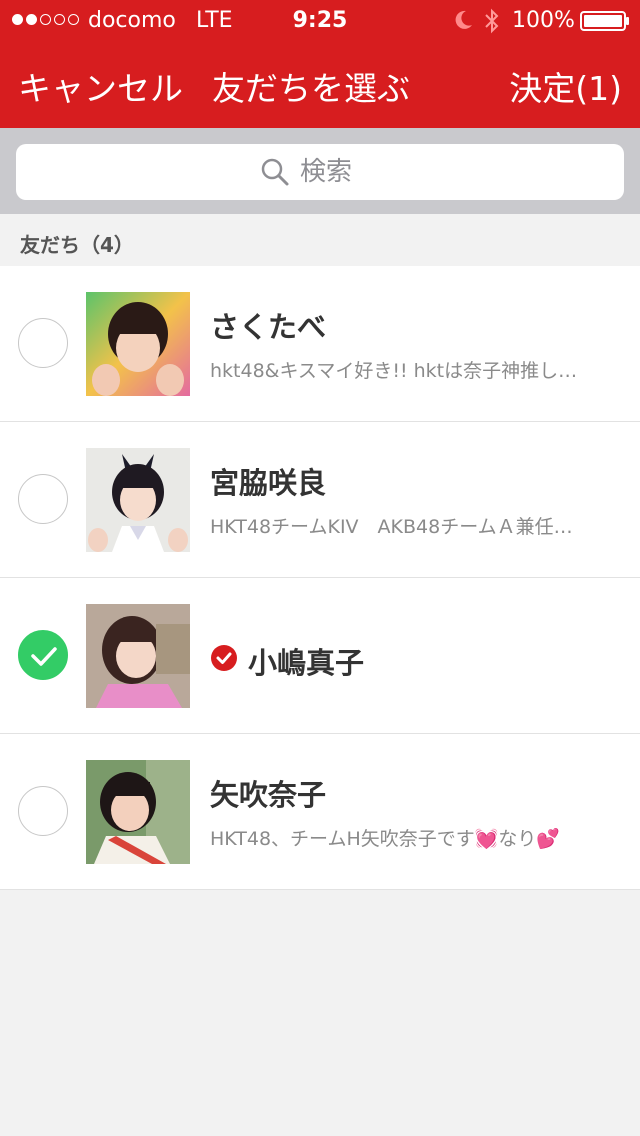 The height and width of the screenshot is (1136, 640). What do you see at coordinates (268, 483) in the screenshot?
I see `friend-name: 宮脇咲良` at bounding box center [268, 483].